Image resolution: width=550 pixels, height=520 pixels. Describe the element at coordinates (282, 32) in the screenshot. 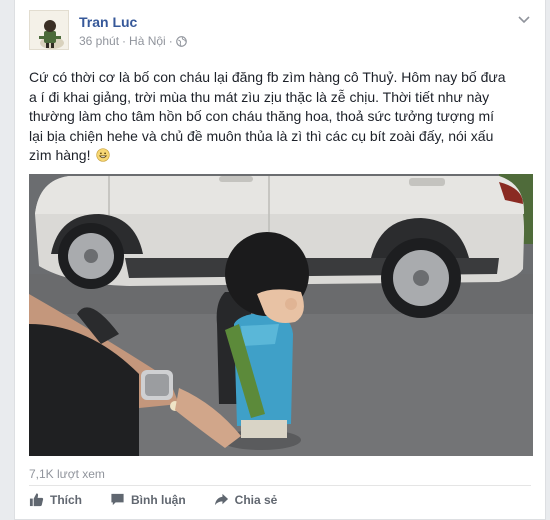

I see `post-header: Tran Luc 36 phút · Hà Nội ·` at that location.